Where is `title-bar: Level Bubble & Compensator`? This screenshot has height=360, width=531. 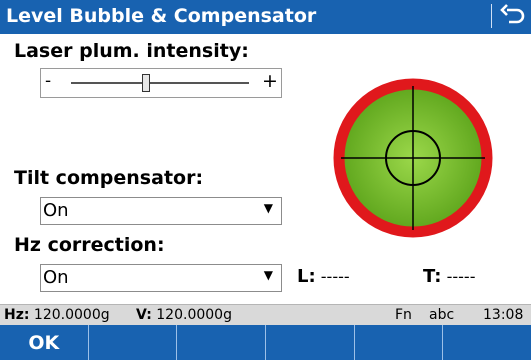
title-bar: Level Bubble & Compensator is located at coordinates (265, 17).